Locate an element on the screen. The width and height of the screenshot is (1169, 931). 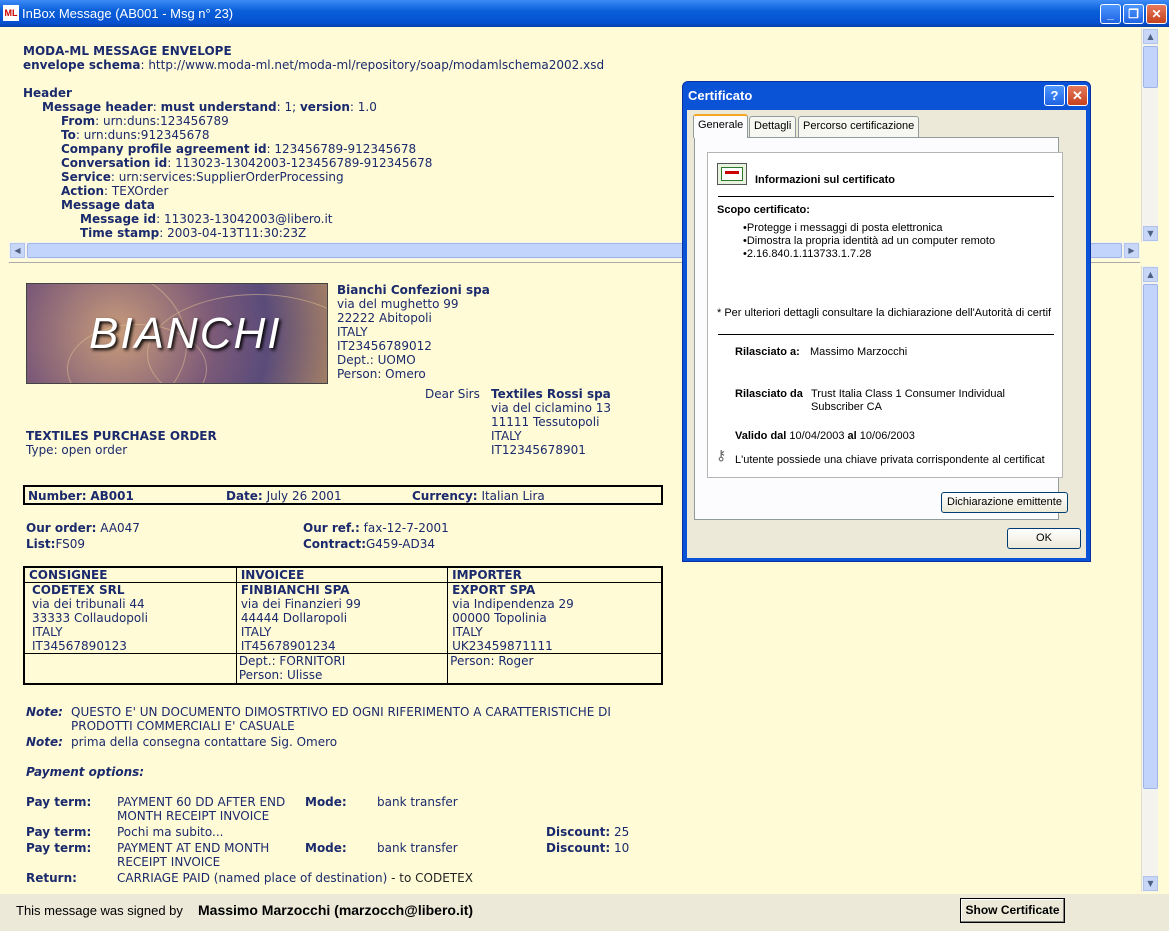
tab-generale: Generale is located at coordinates (721, 126).